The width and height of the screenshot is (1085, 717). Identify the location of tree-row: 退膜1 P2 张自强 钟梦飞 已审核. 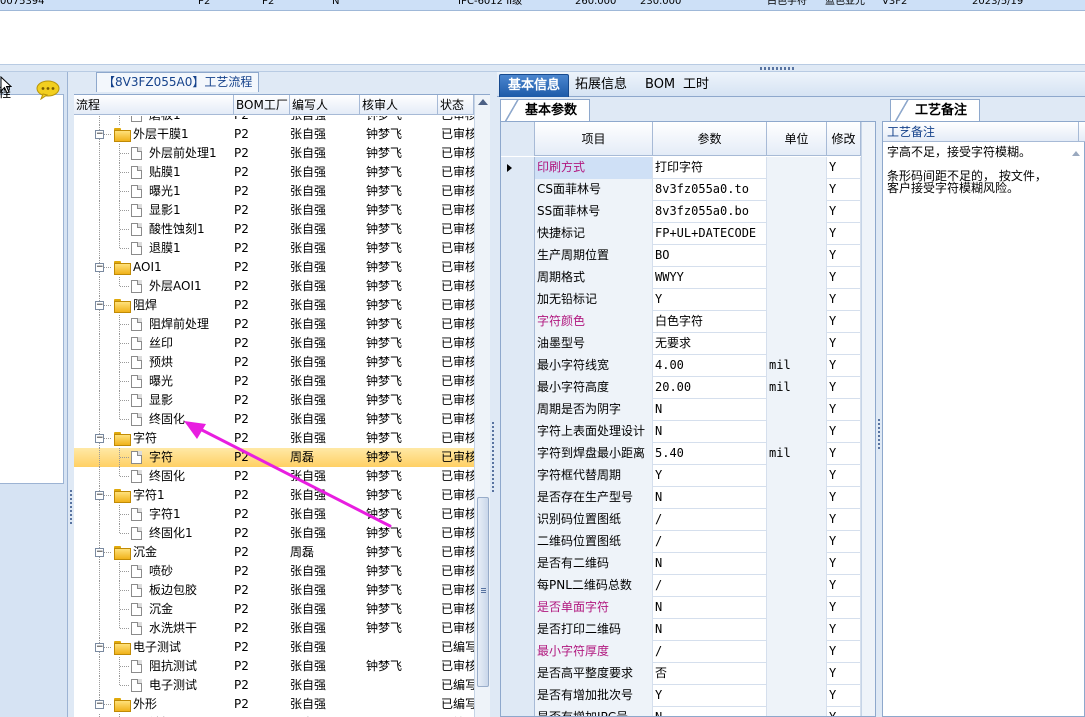
(274, 248).